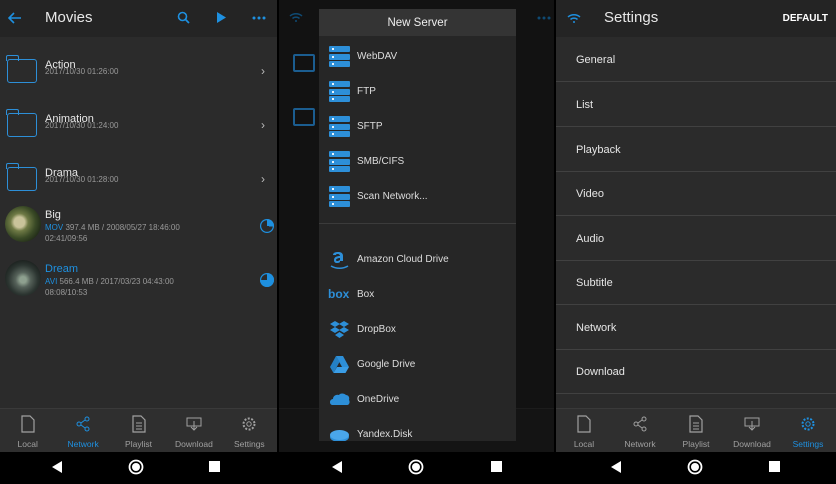  Describe the element at coordinates (417, 399) in the screenshot. I see `cloud-option-onedrive: OneDrive` at that location.